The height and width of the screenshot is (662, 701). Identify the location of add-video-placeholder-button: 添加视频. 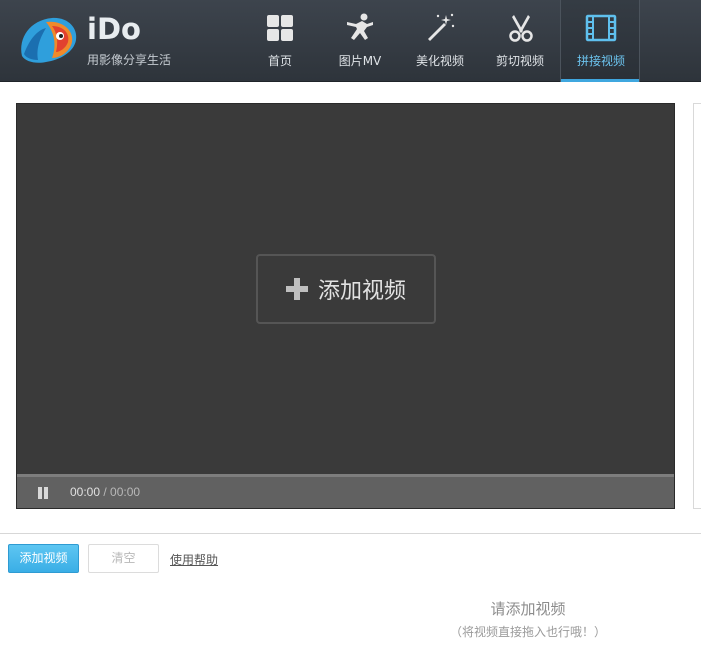
(346, 289).